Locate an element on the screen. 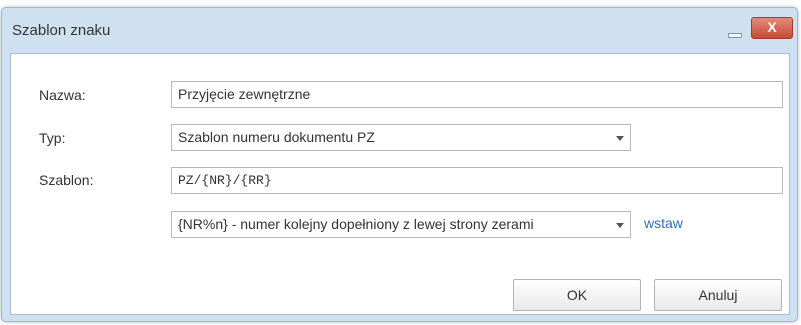  dialog-title: Szablon znaku is located at coordinates (61, 30).